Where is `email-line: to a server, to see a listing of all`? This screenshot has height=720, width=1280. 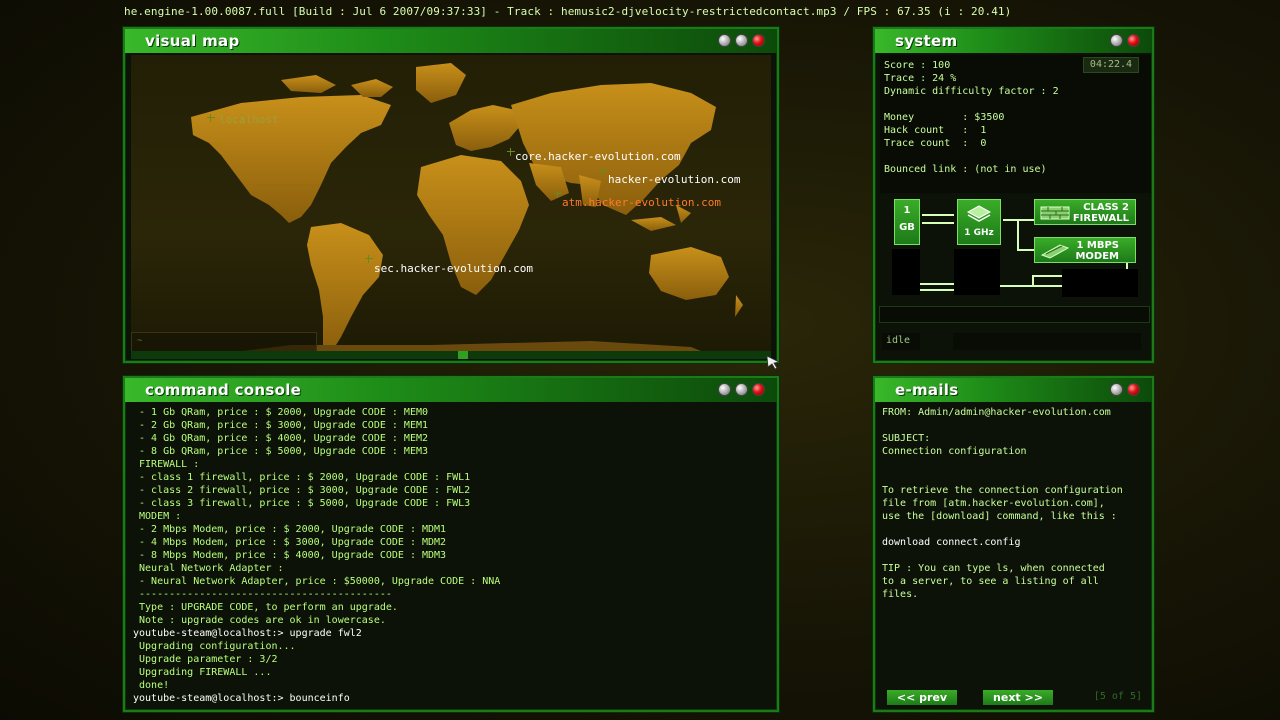
email-line: to a server, to see a listing of all is located at coordinates (990, 581).